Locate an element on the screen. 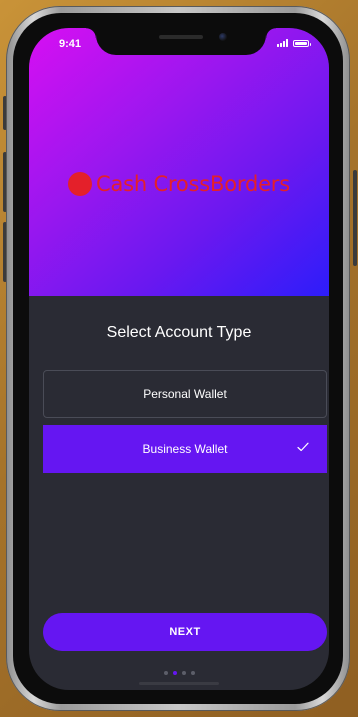  notch is located at coordinates (181, 41).